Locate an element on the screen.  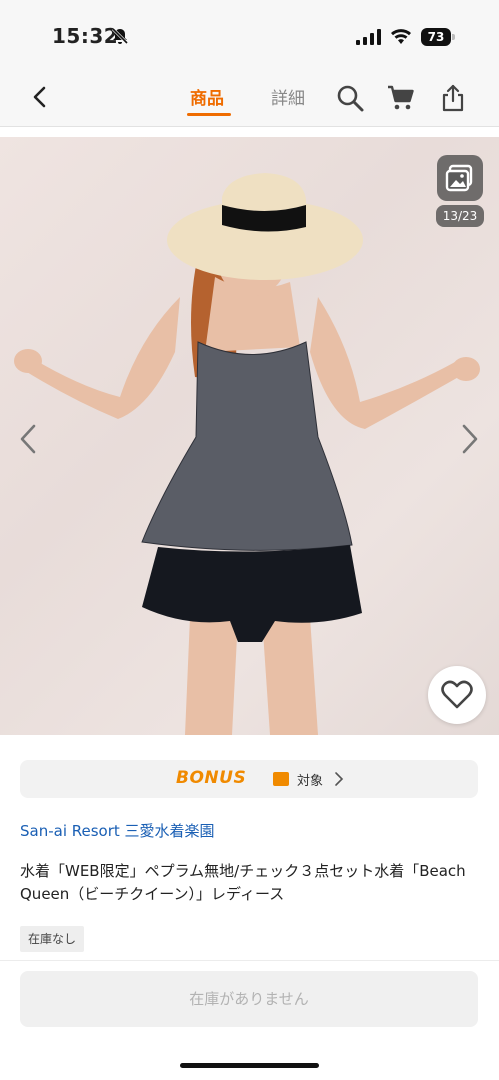
battery-indicator: 73 is located at coordinates (439, 37).